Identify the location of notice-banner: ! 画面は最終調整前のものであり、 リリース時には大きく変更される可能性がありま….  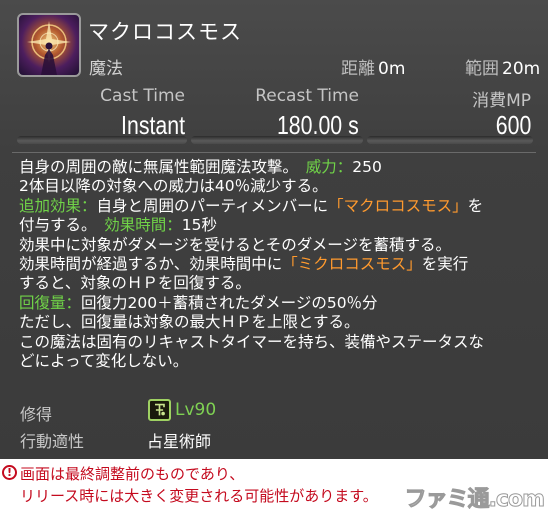
(274, 484).